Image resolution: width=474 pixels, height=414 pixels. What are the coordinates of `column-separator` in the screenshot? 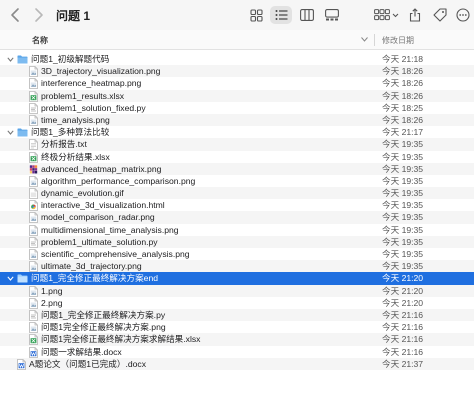 It's located at (374, 40).